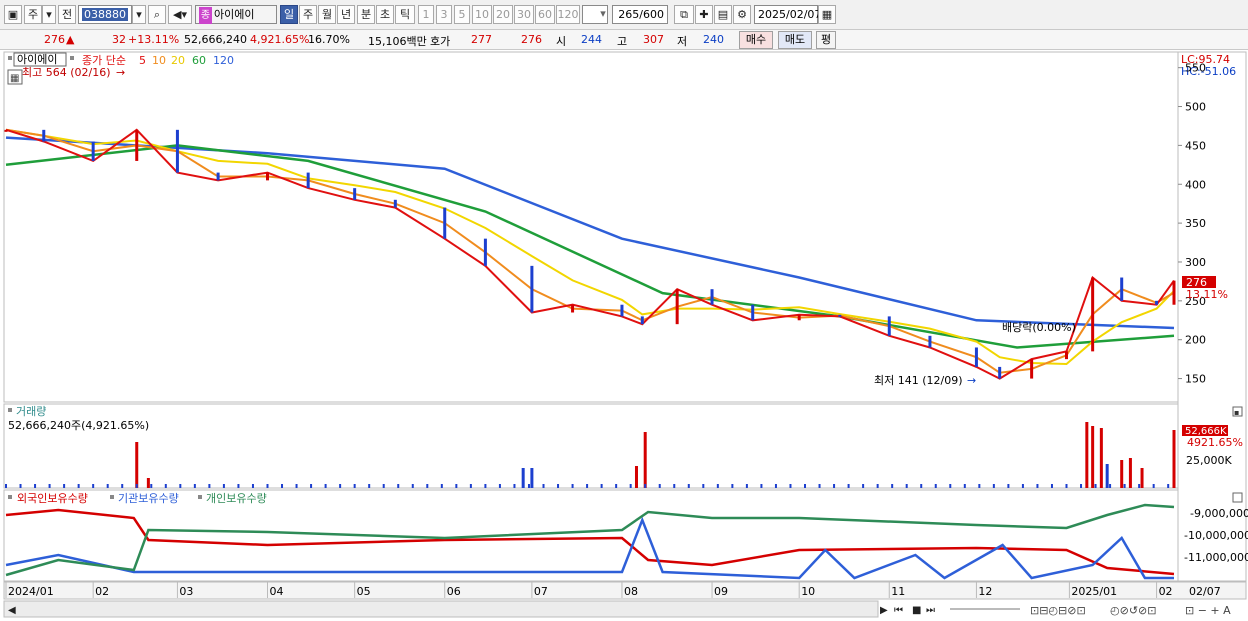  I want to click on chart-nav-controls: ▶ ⏮ ■ ⏭ ⊡⊟◴⊟⊘⊡ ◴⊘↺⊘⊡ ⊡ − + A, so click(1055, 610).